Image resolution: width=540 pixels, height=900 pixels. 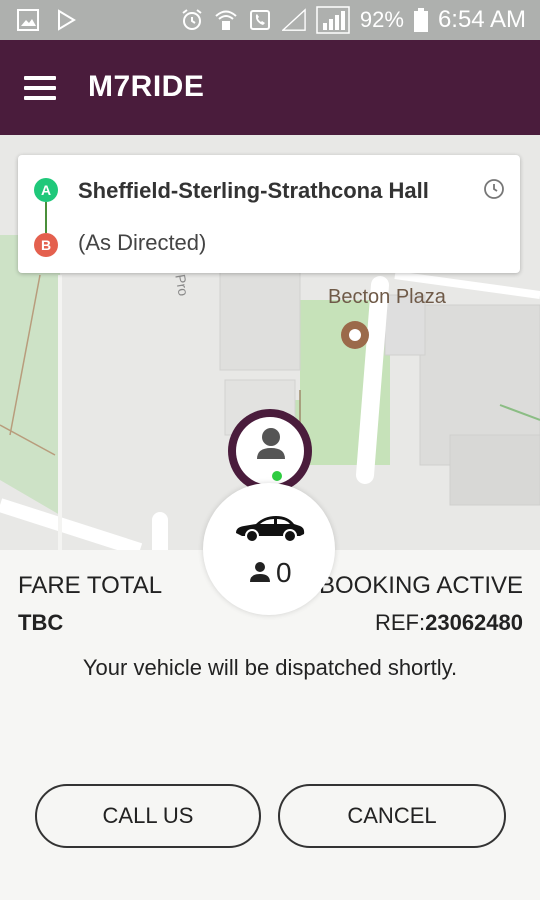 What do you see at coordinates (293, 20) in the screenshot?
I see `signal-empty-icon` at bounding box center [293, 20].